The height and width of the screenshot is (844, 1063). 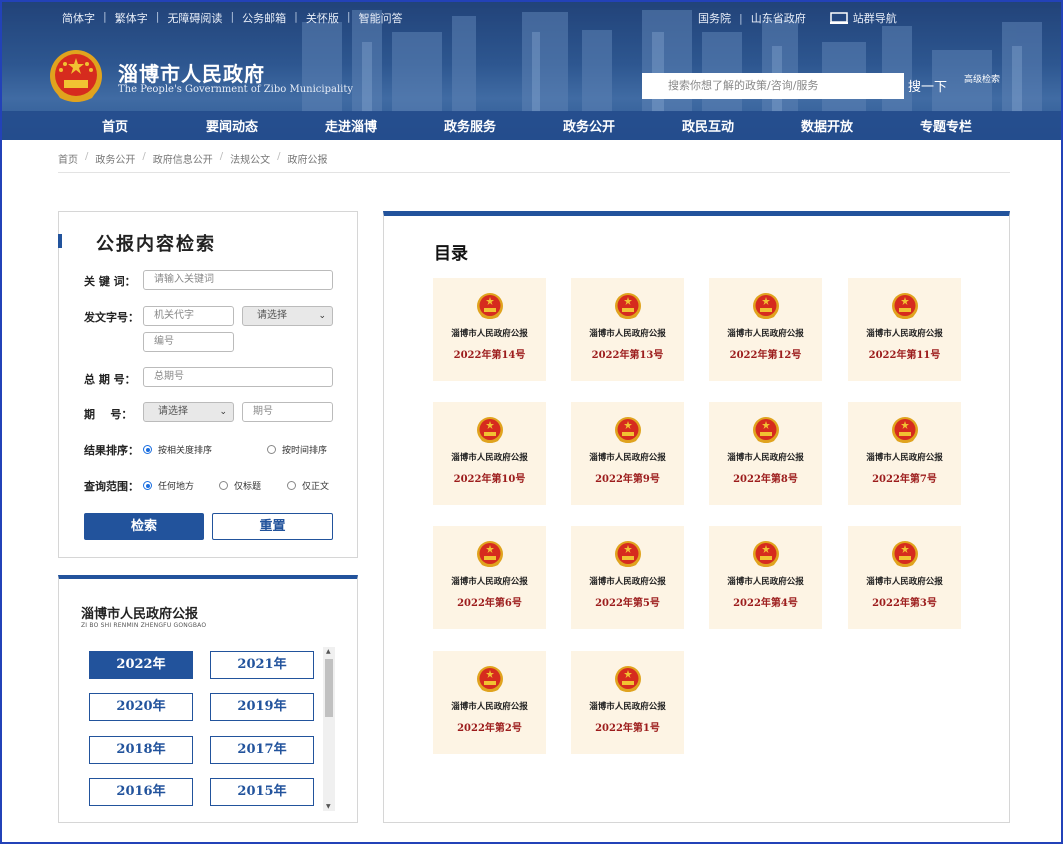 I want to click on year-2020-button: 2020年, so click(x=141, y=707).